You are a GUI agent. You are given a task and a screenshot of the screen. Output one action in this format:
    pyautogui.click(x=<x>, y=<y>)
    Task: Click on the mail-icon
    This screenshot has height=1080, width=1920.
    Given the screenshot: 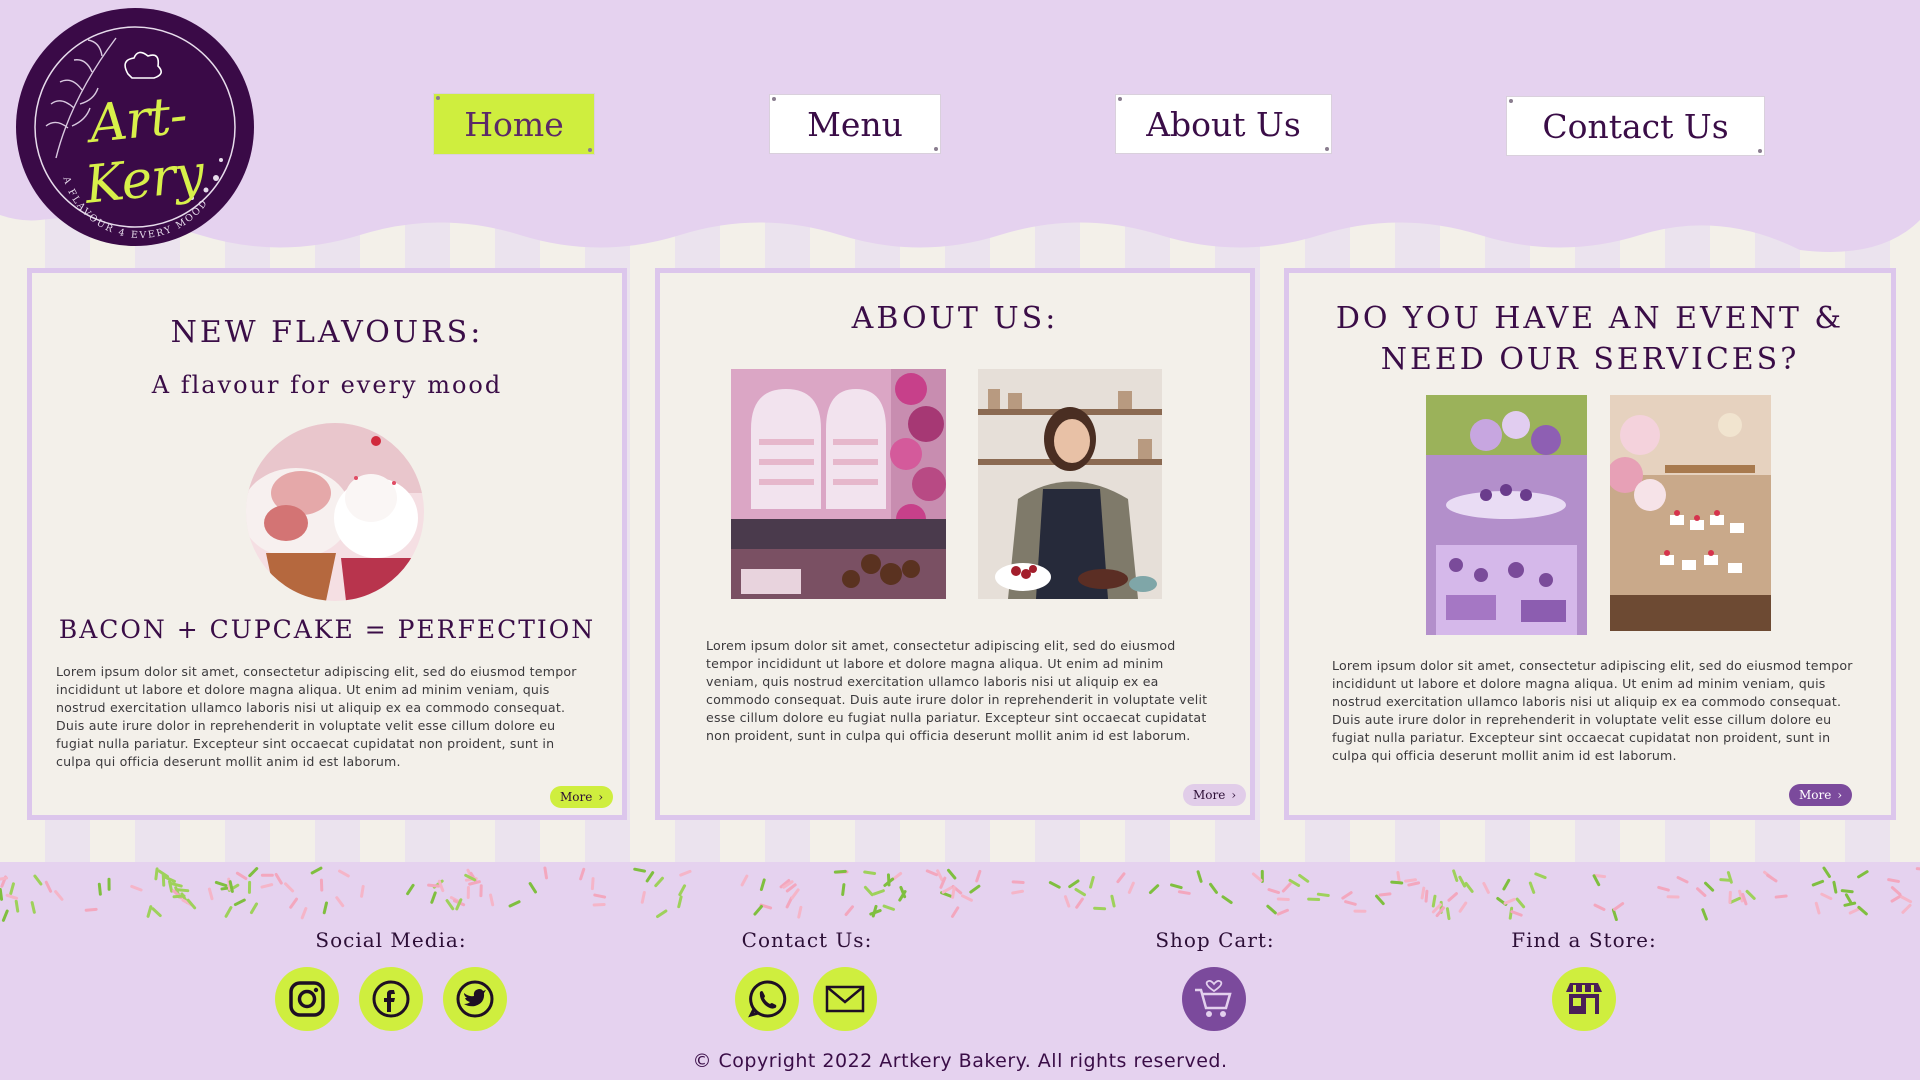 What is the action you would take?
    pyautogui.click(x=845, y=999)
    